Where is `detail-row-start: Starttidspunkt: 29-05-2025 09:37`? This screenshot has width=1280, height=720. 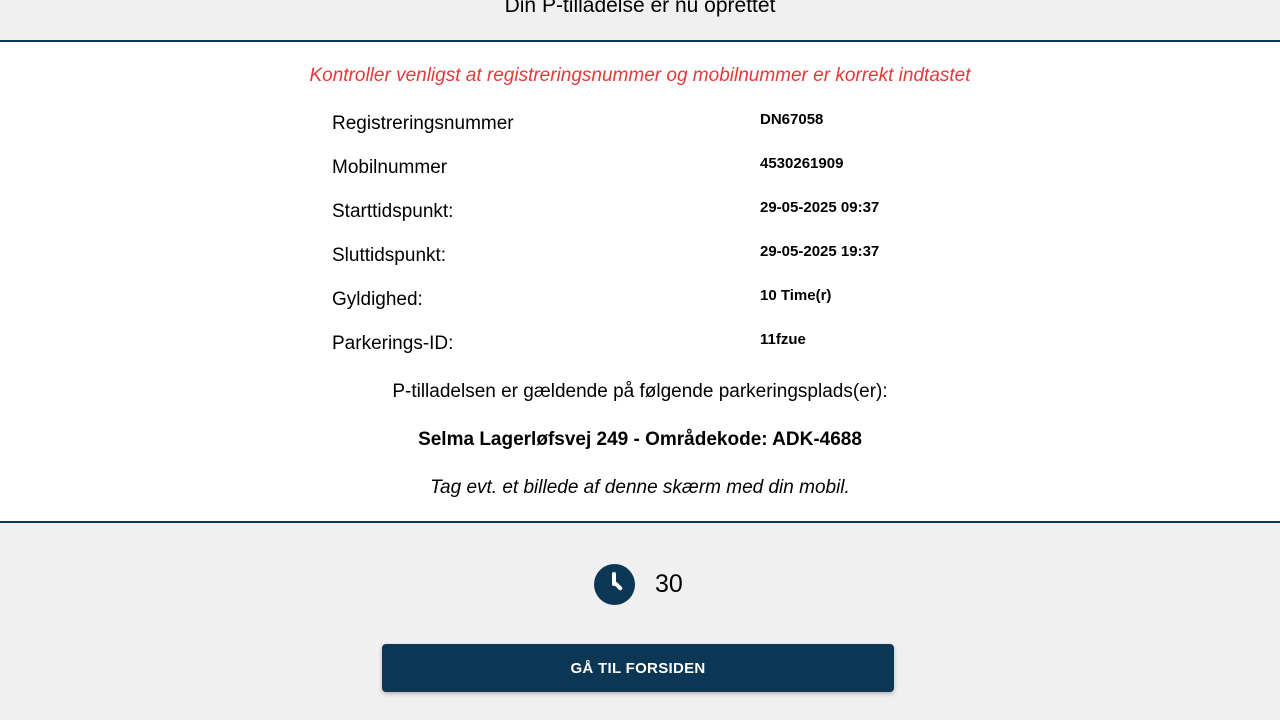 detail-row-start: Starttidspunkt: 29-05-2025 09:37 is located at coordinates (642, 220).